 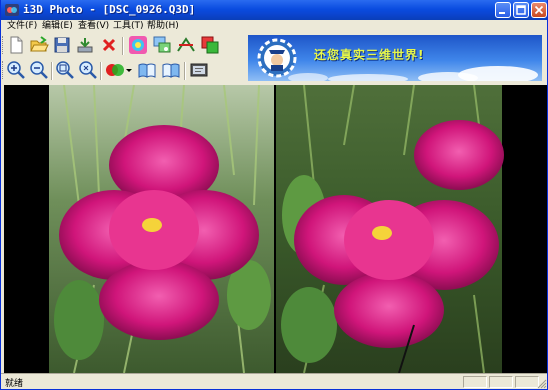 I want to click on zoom-in-icon, so click(x=16, y=70).